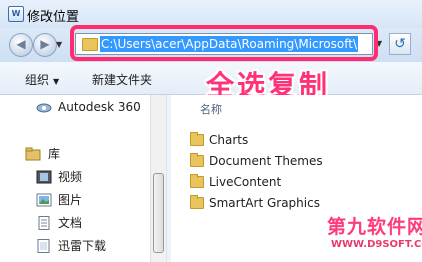 This screenshot has height=262, width=422. I want to click on watermark-main-text: 第九软件网, so click(374, 227).